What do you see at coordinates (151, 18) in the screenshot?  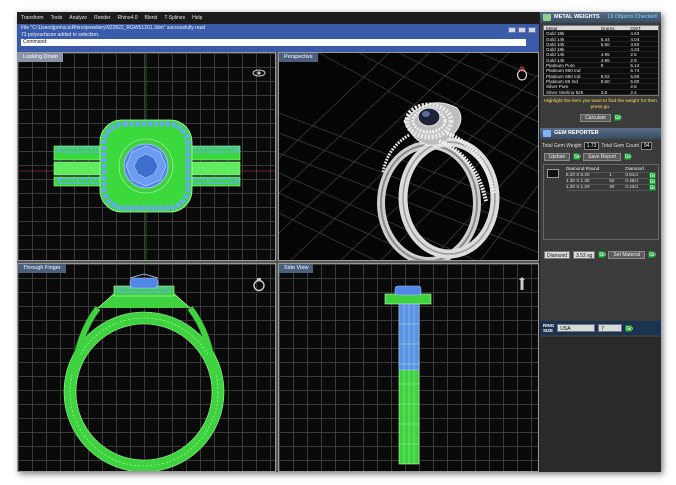 I see `menu-blend: Blend` at bounding box center [151, 18].